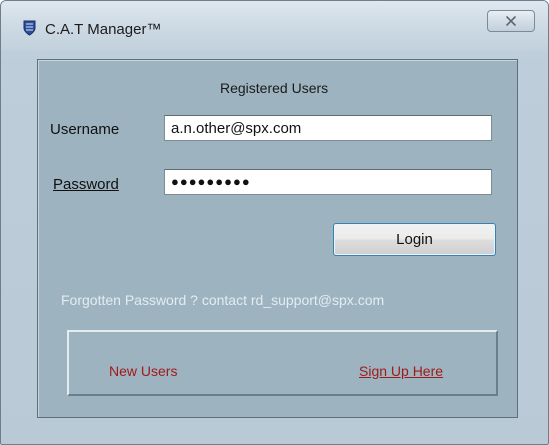 The height and width of the screenshot is (445, 549). I want to click on password-label: Password, so click(86, 184).